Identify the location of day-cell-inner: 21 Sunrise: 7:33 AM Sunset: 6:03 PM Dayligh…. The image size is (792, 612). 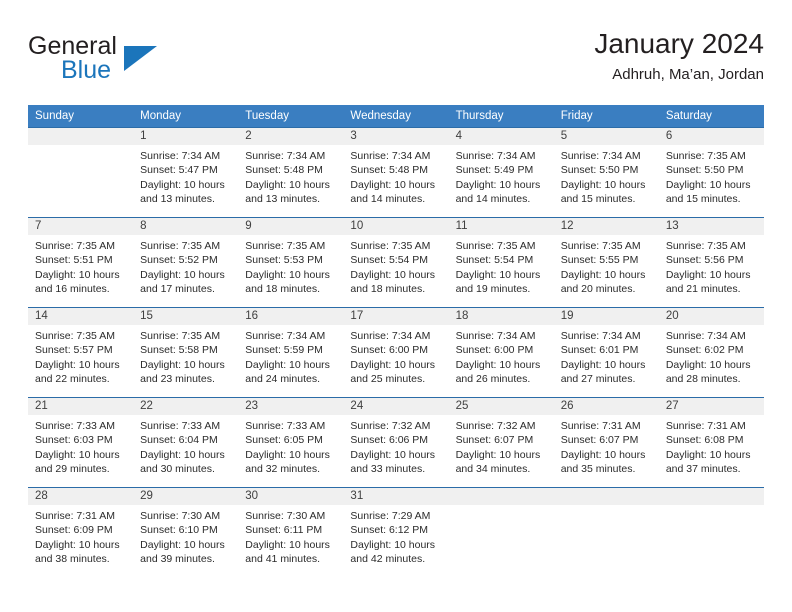
(81, 442).